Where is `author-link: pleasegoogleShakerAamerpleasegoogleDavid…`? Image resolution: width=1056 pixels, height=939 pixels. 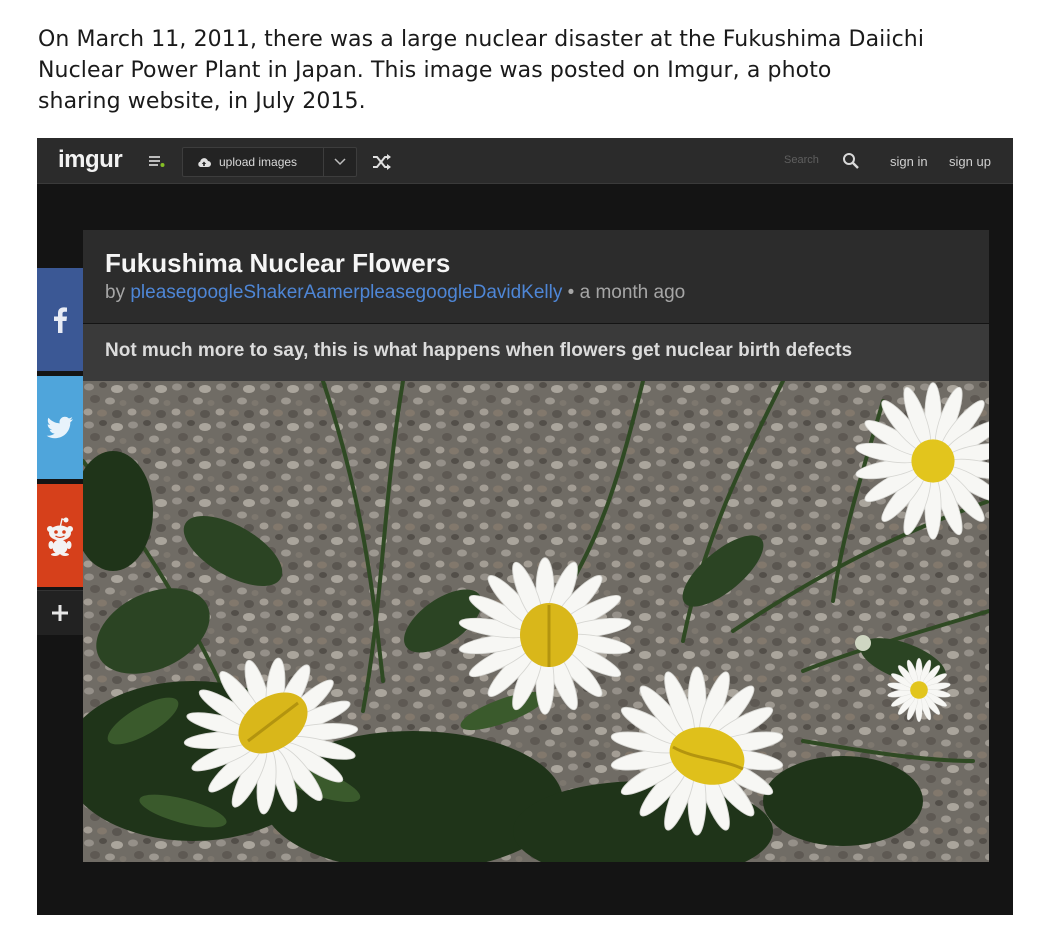
author-link: pleasegoogleShakerAamerpleasegoogleDavid… is located at coordinates (346, 292).